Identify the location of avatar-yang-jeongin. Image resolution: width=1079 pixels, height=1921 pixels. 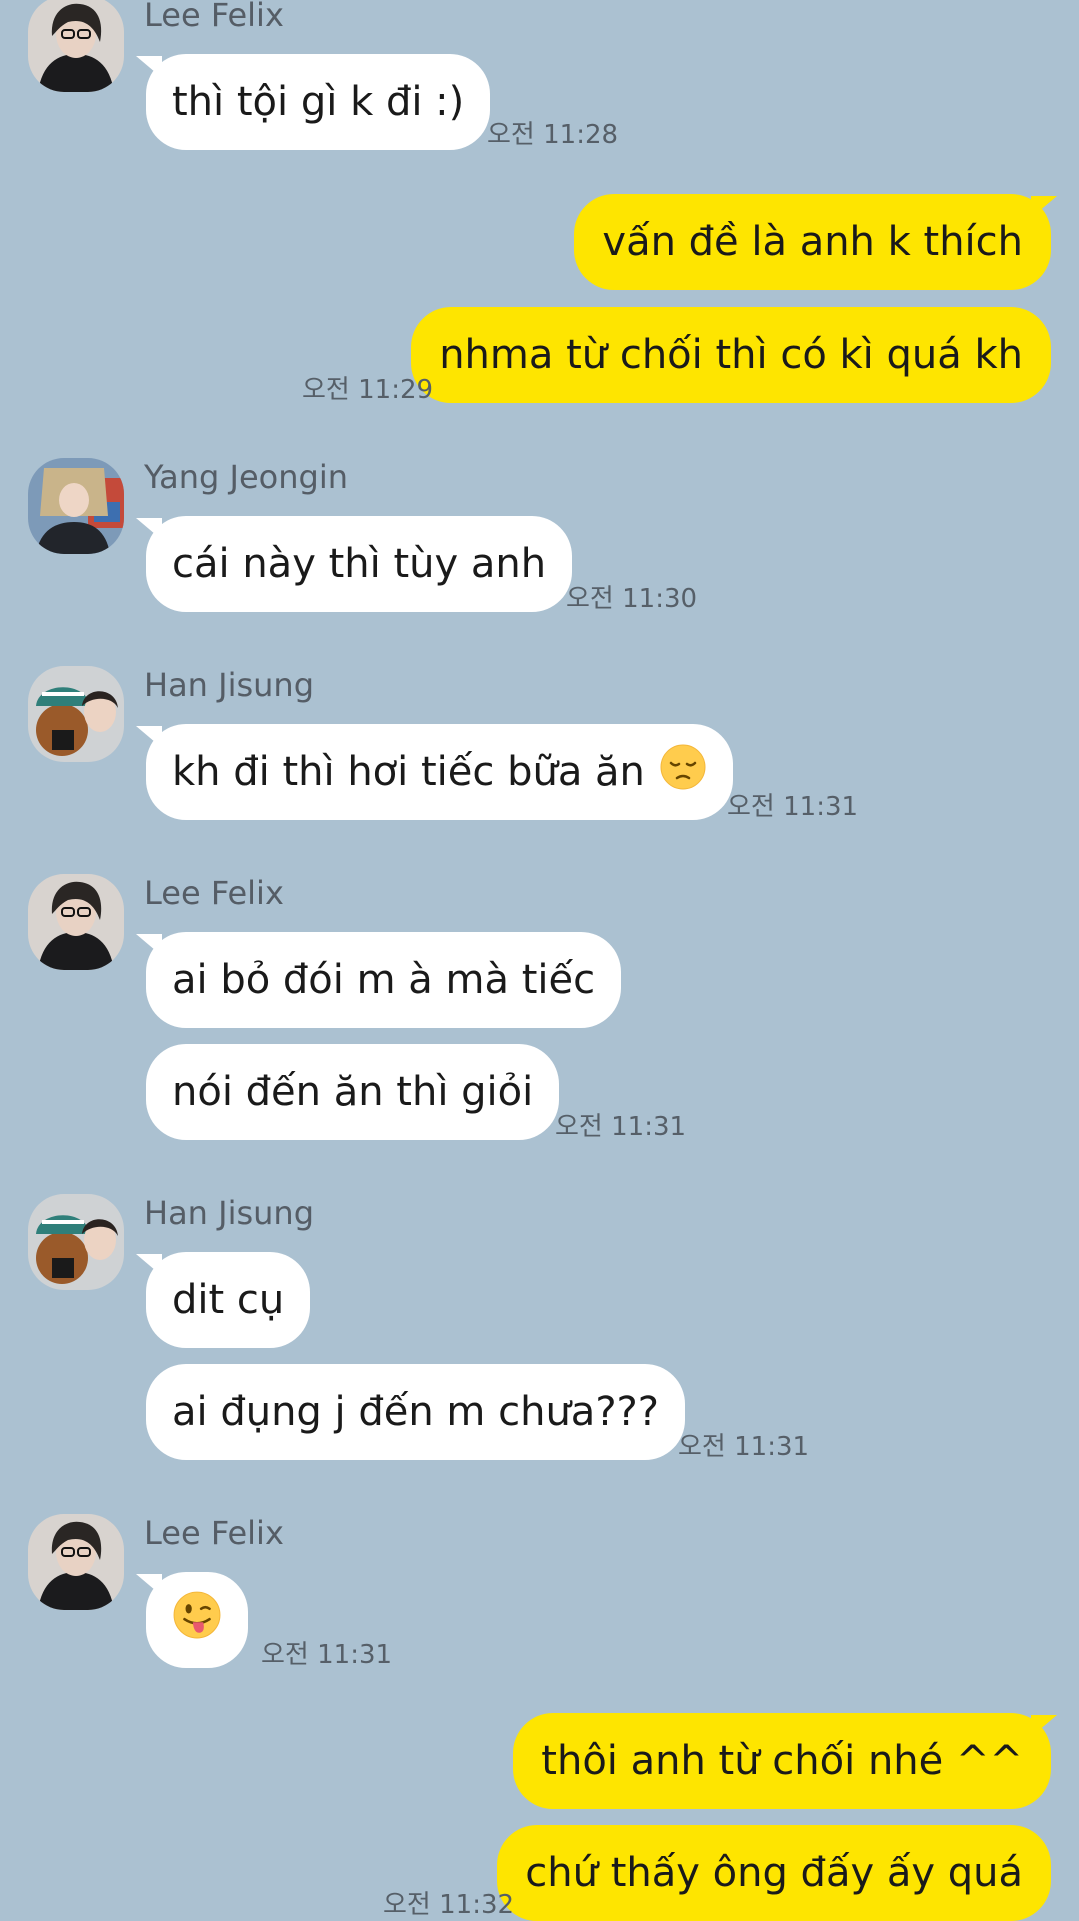
(76, 506).